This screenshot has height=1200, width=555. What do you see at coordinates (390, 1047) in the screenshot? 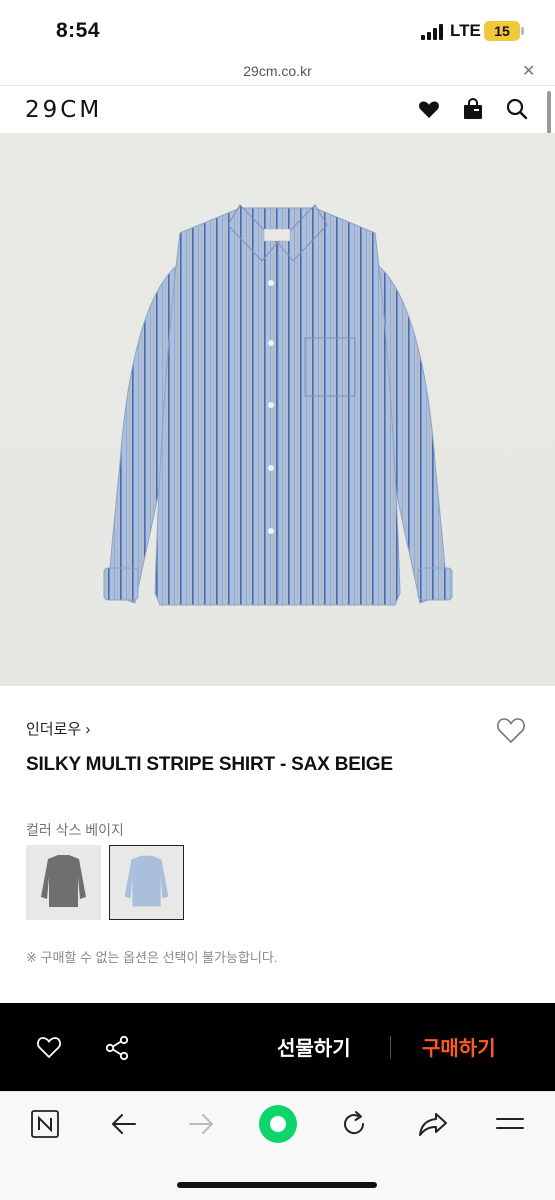
I see `action-divider` at bounding box center [390, 1047].